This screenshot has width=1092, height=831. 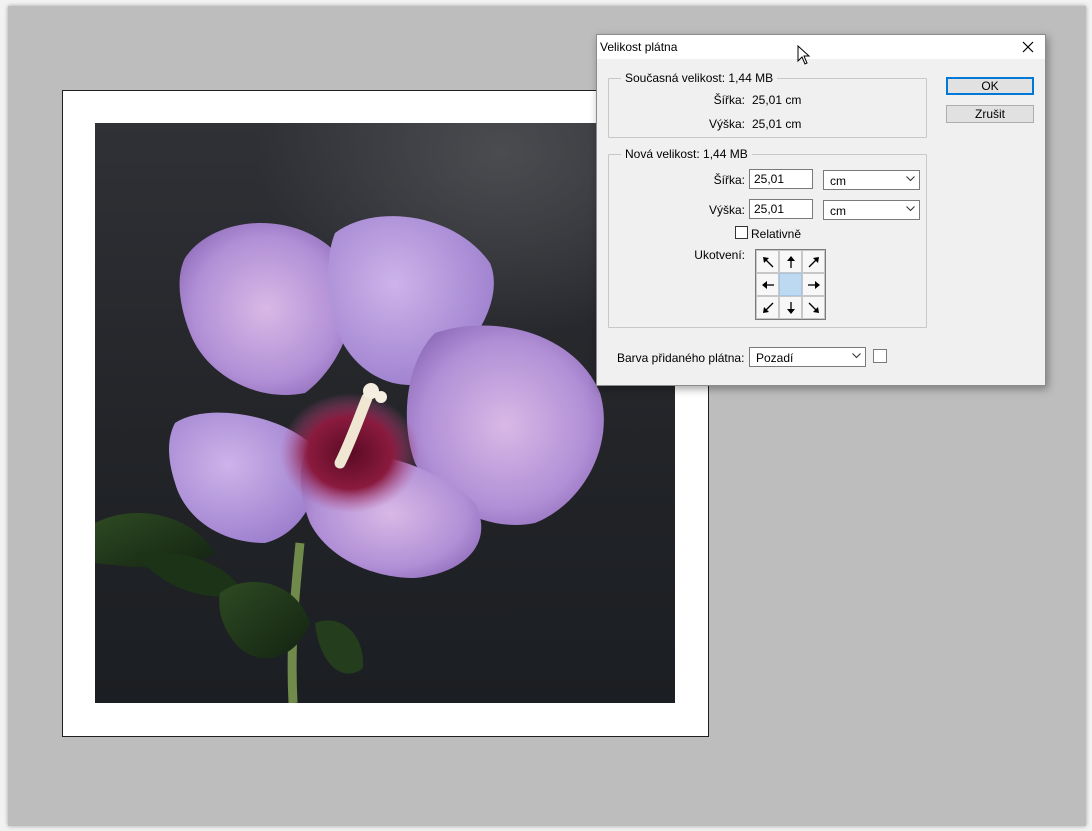 What do you see at coordinates (777, 124) in the screenshot?
I see `current-height-value: 25,01 cm` at bounding box center [777, 124].